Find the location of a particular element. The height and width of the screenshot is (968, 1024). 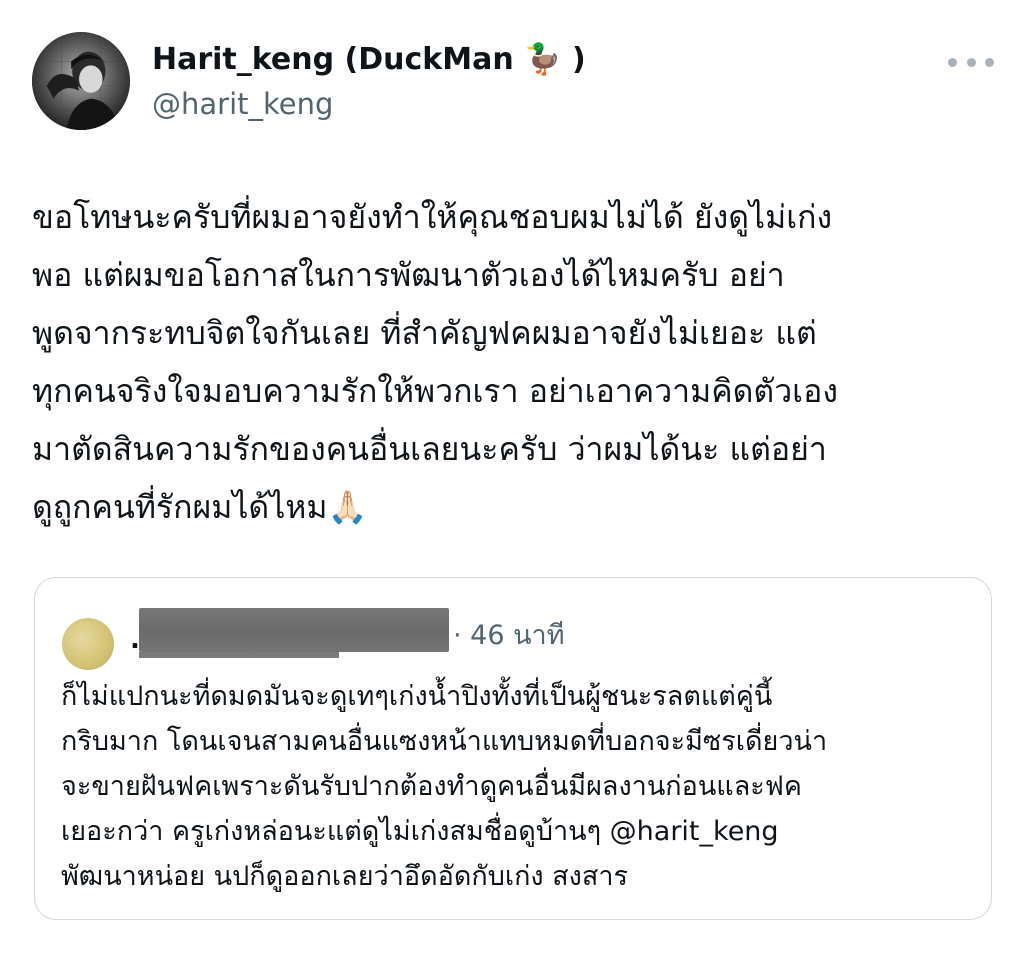

quoted-author-name-redacted is located at coordinates (294, 633).